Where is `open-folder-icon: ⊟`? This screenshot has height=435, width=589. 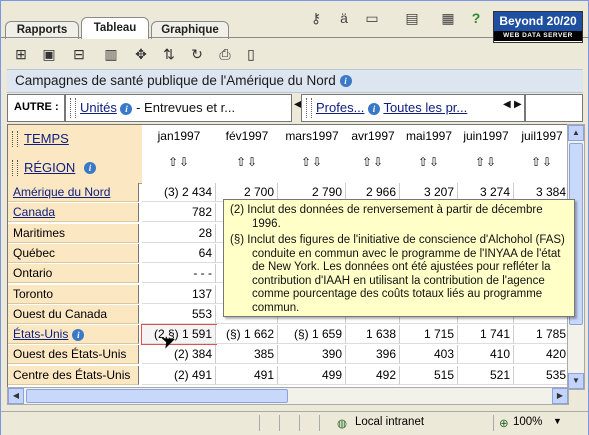
open-folder-icon: ⊟ is located at coordinates (79, 54).